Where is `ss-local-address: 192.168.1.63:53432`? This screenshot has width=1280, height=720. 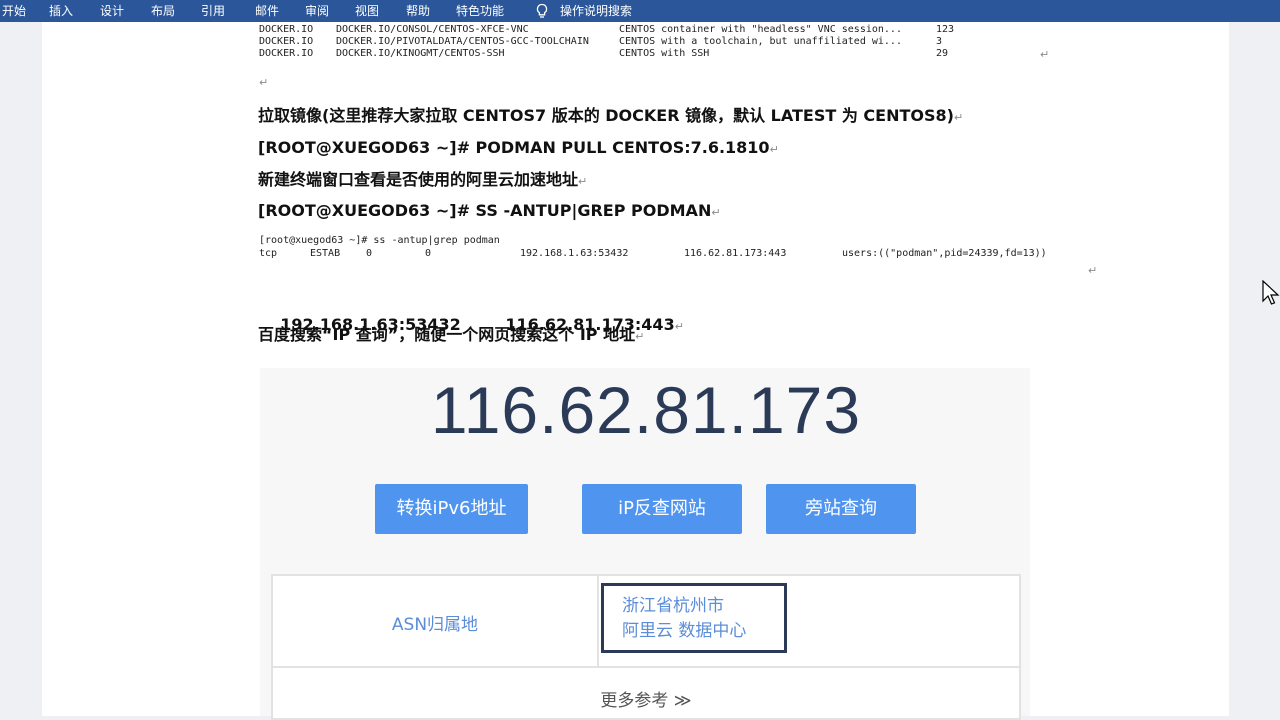
ss-local-address: 192.168.1.63:53432 is located at coordinates (574, 253).